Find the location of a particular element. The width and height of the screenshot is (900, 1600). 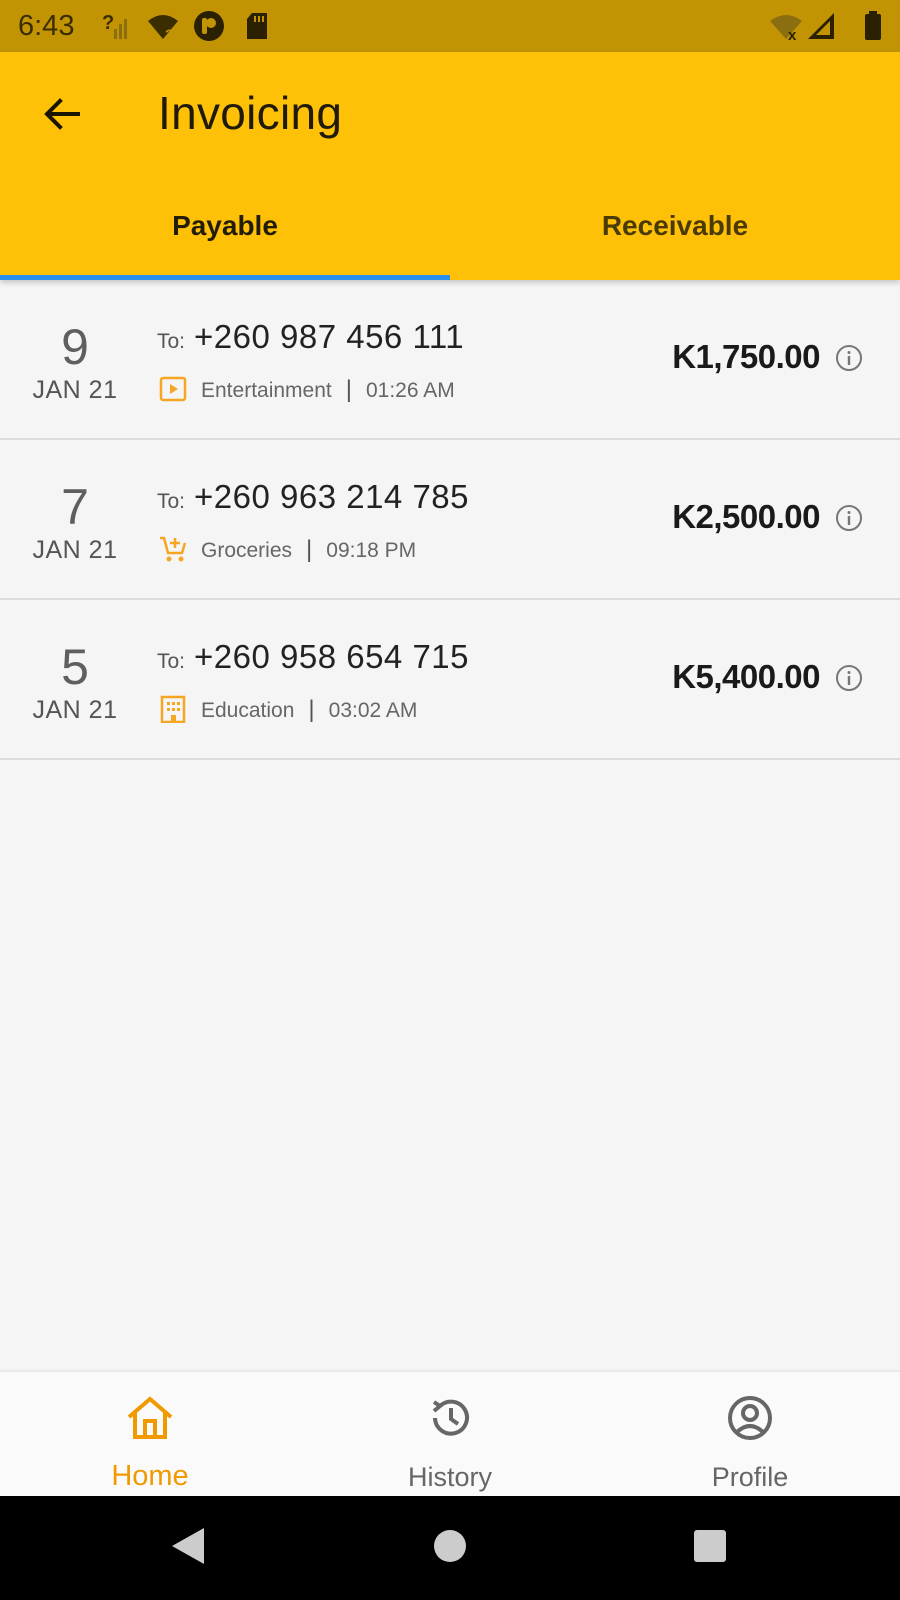

bottom-navigation: Home History Profile is located at coordinates (450, 1434).